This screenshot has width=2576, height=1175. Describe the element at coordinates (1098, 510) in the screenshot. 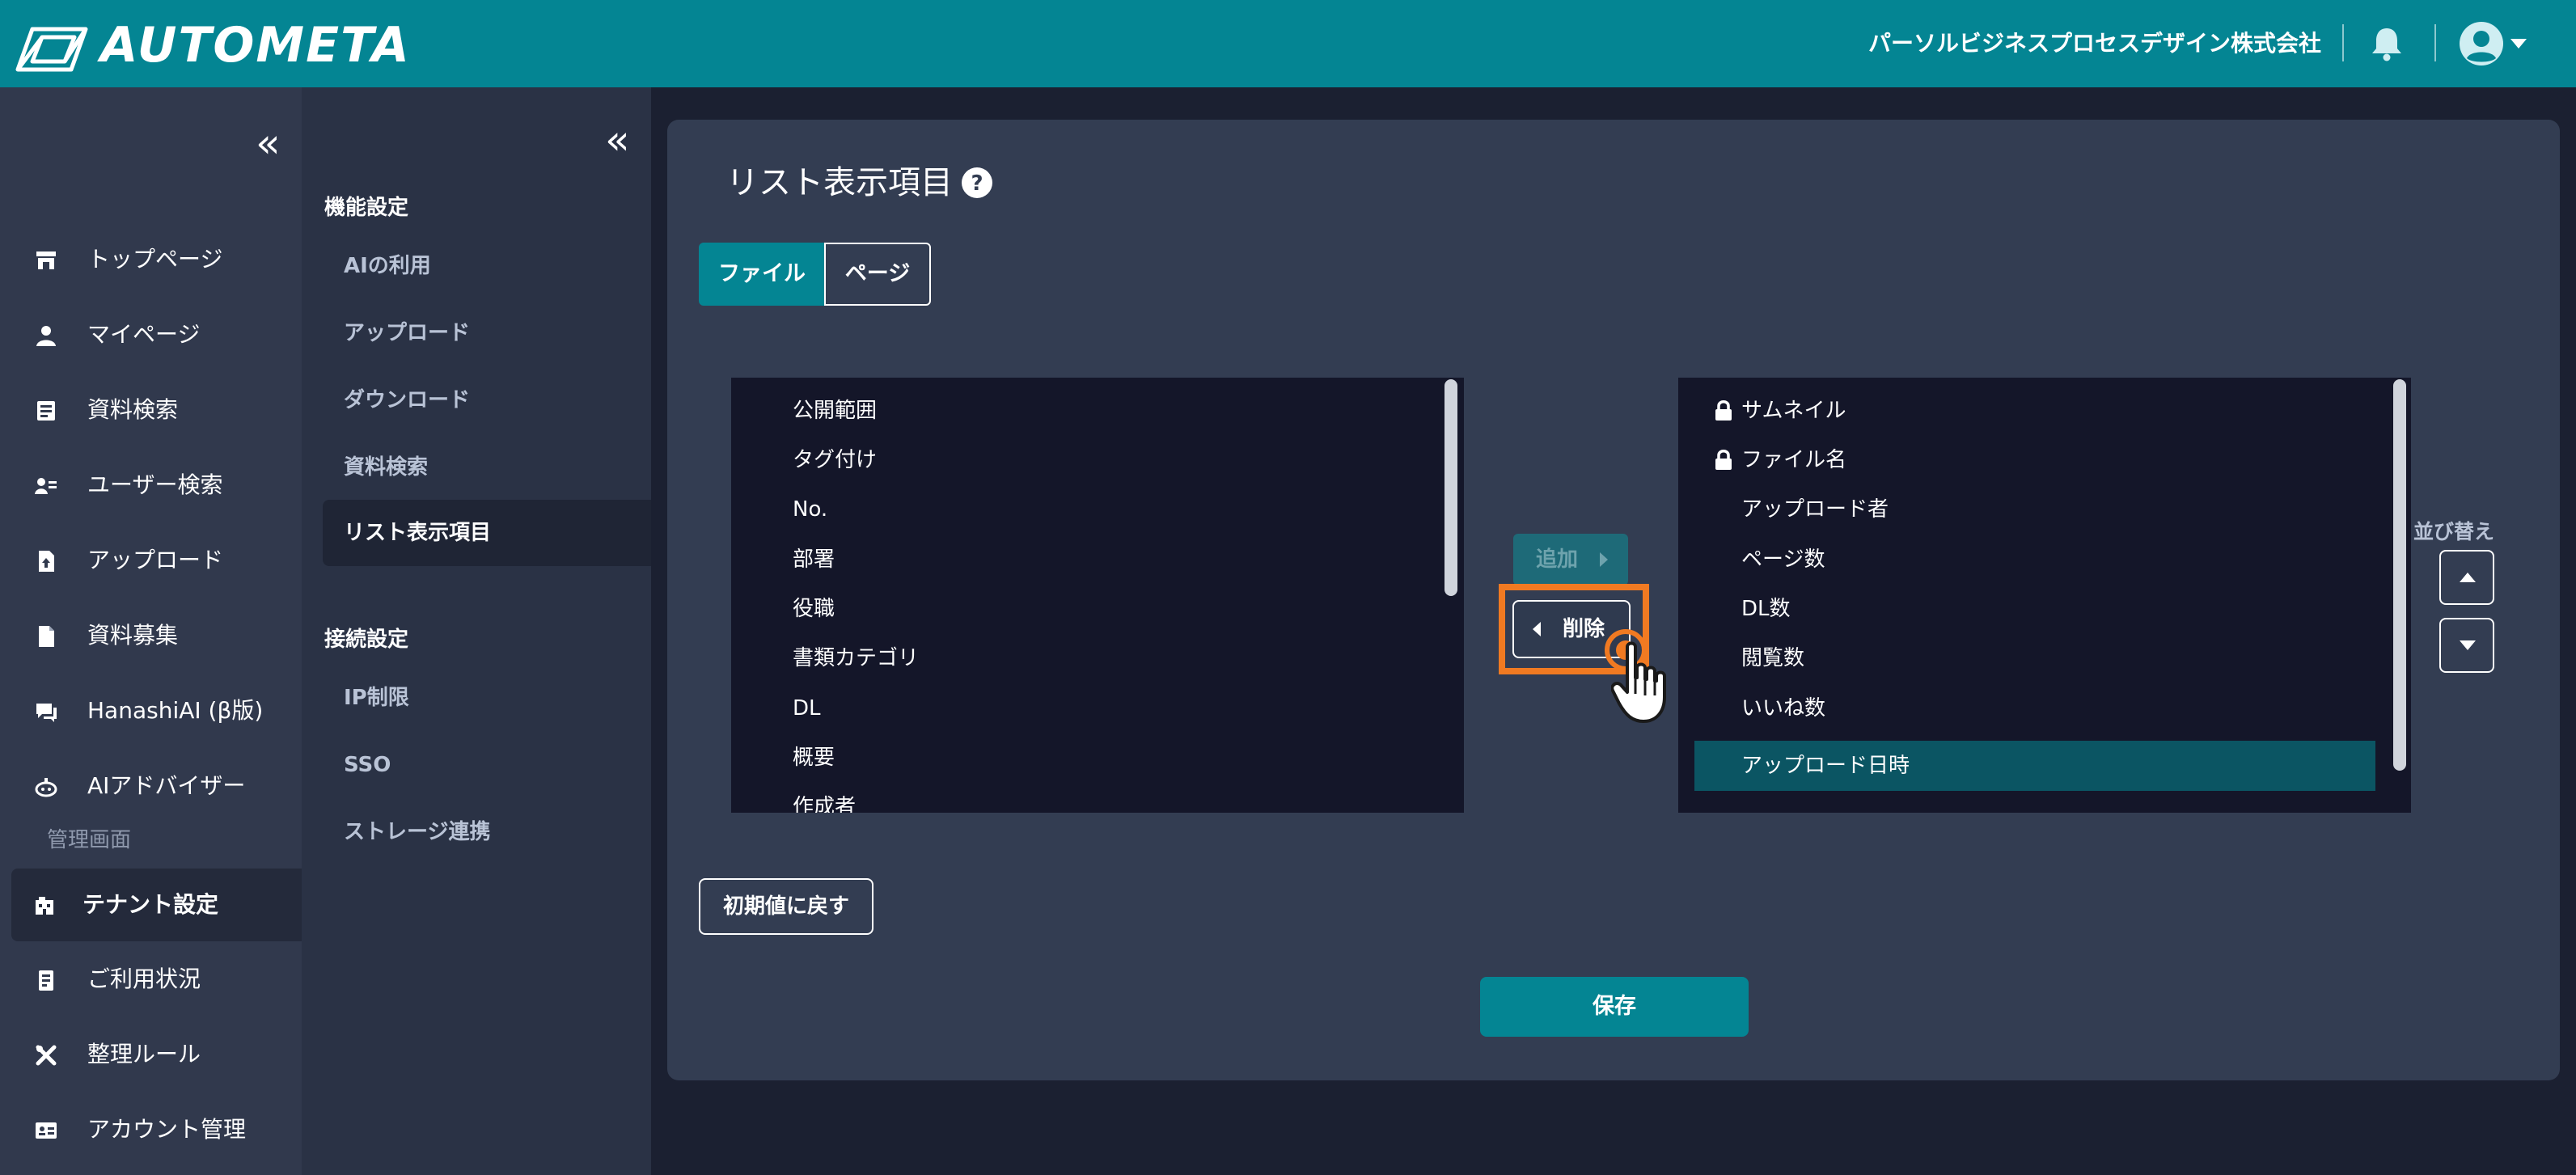

I see `list-item: No.` at that location.